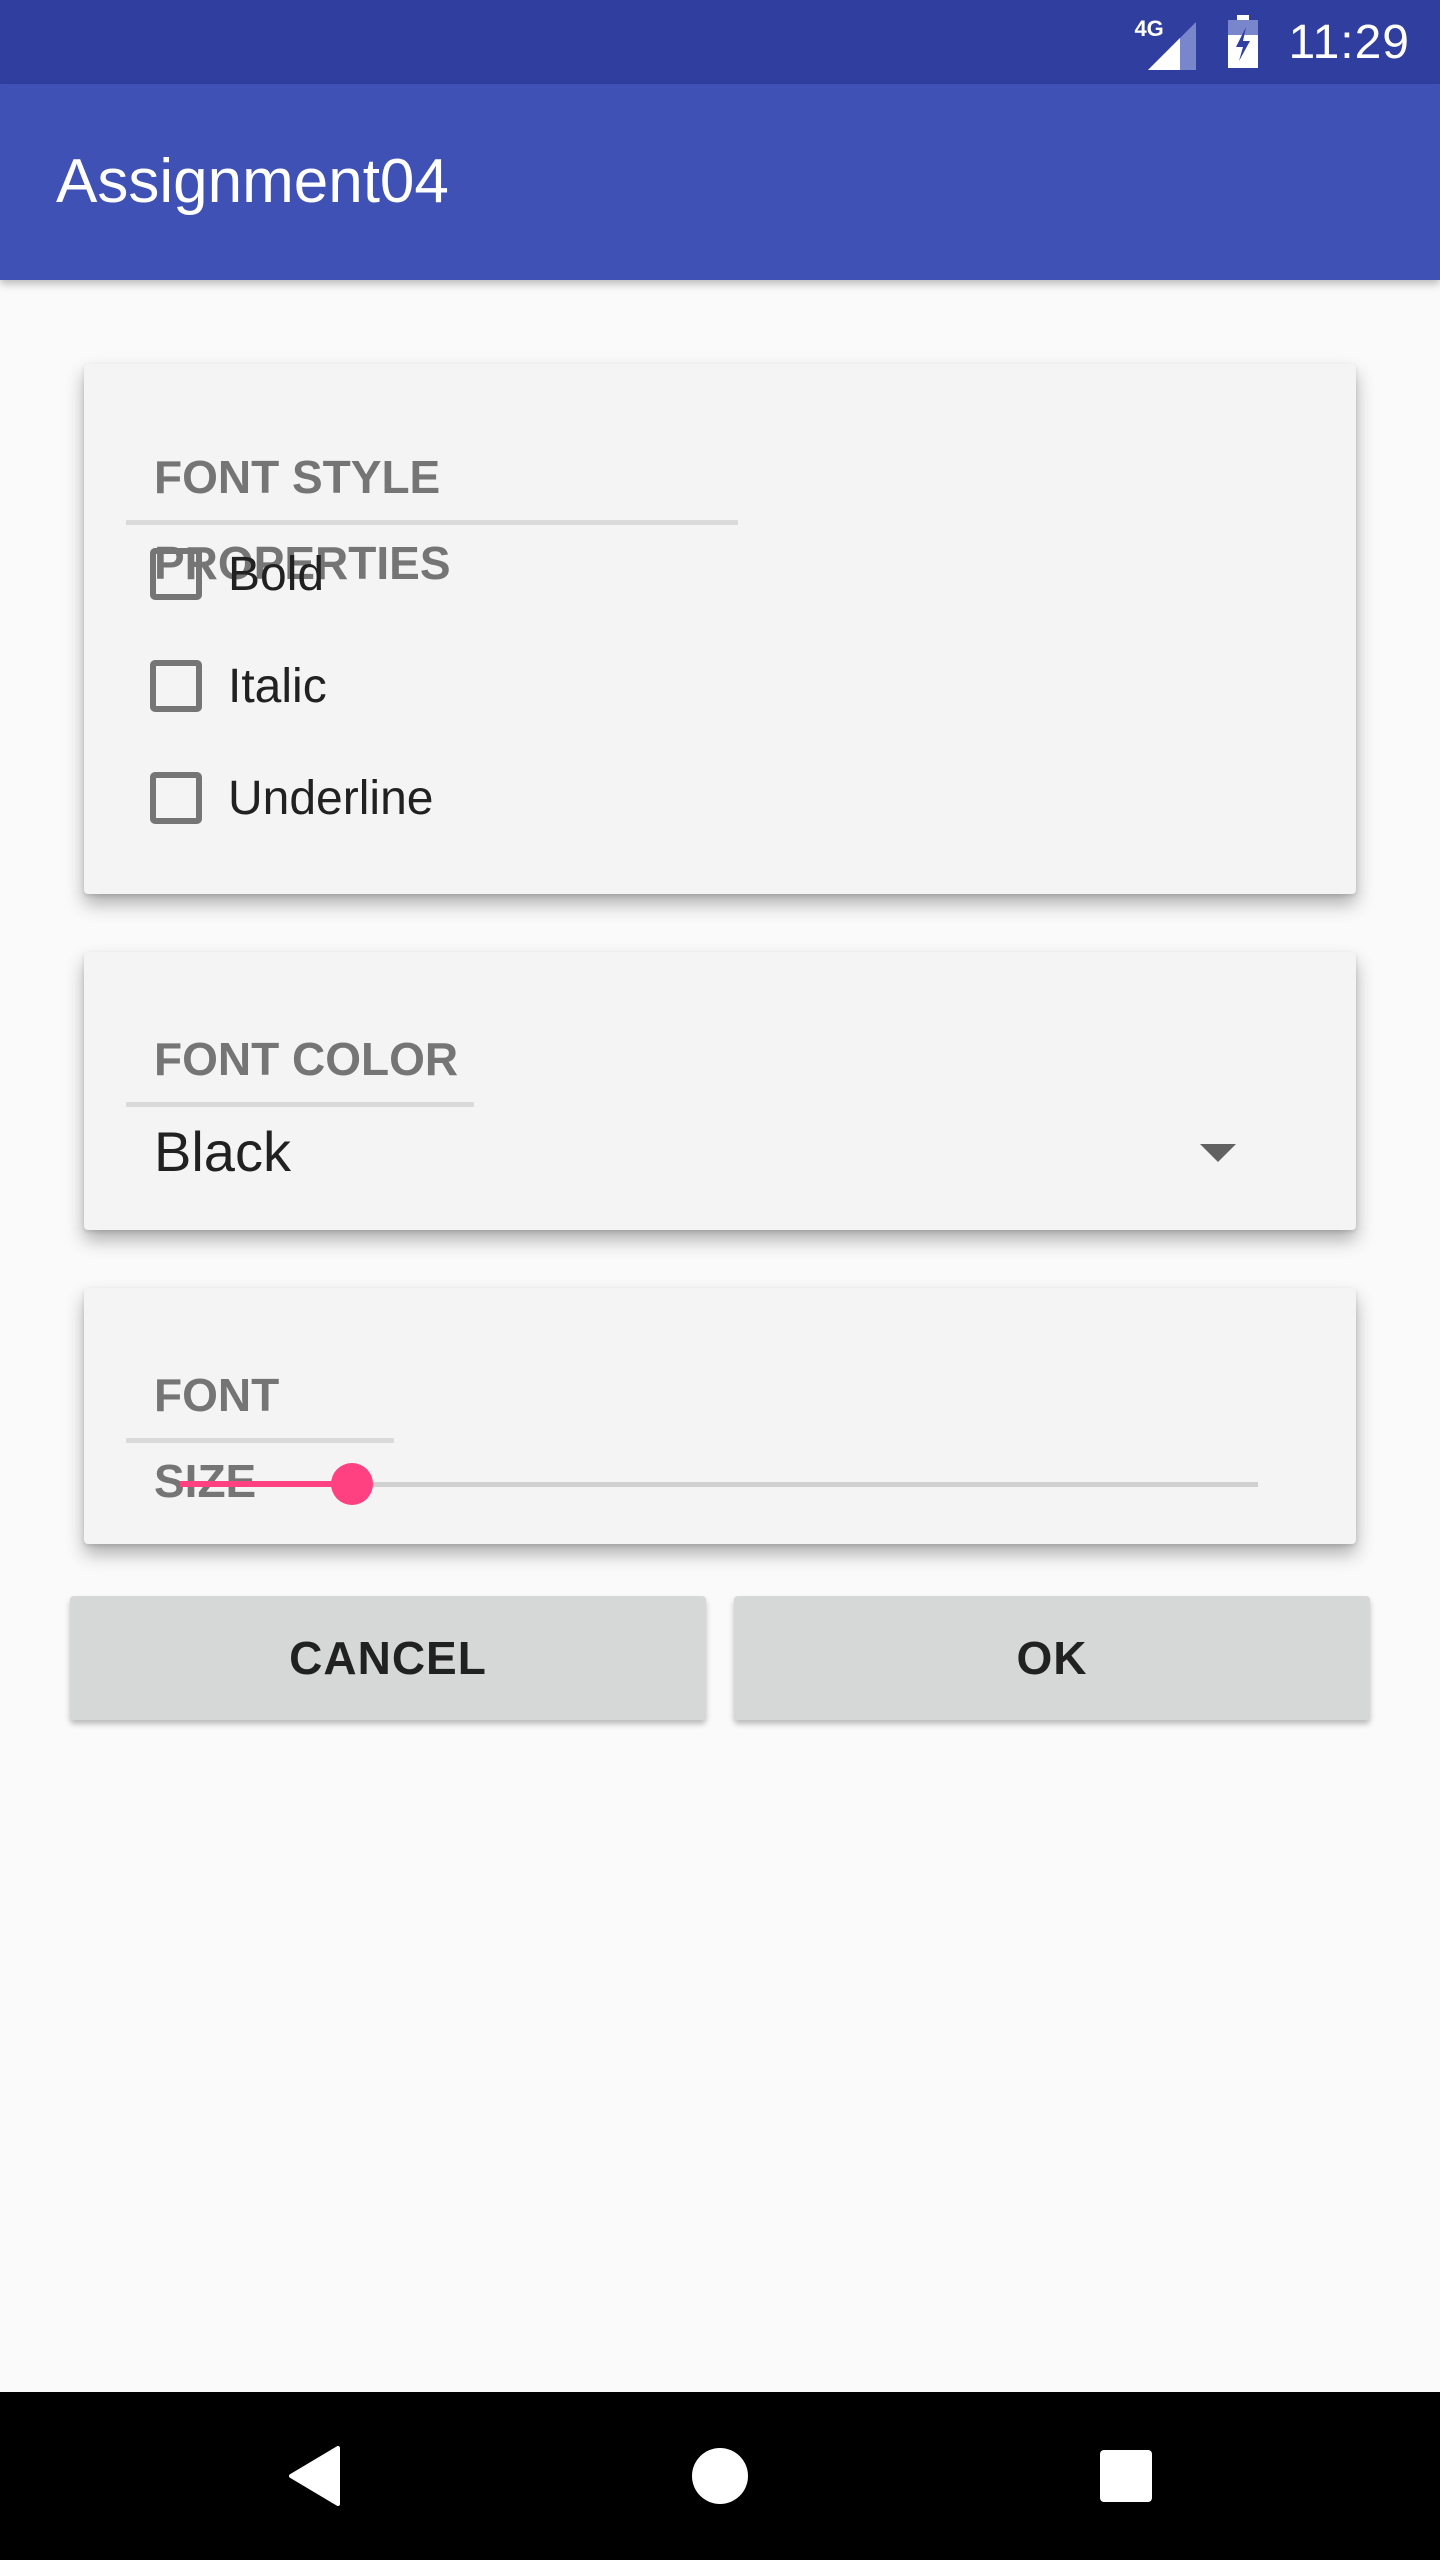  What do you see at coordinates (260, 1429) in the screenshot?
I see `font-size-header: FONT SIZE` at bounding box center [260, 1429].